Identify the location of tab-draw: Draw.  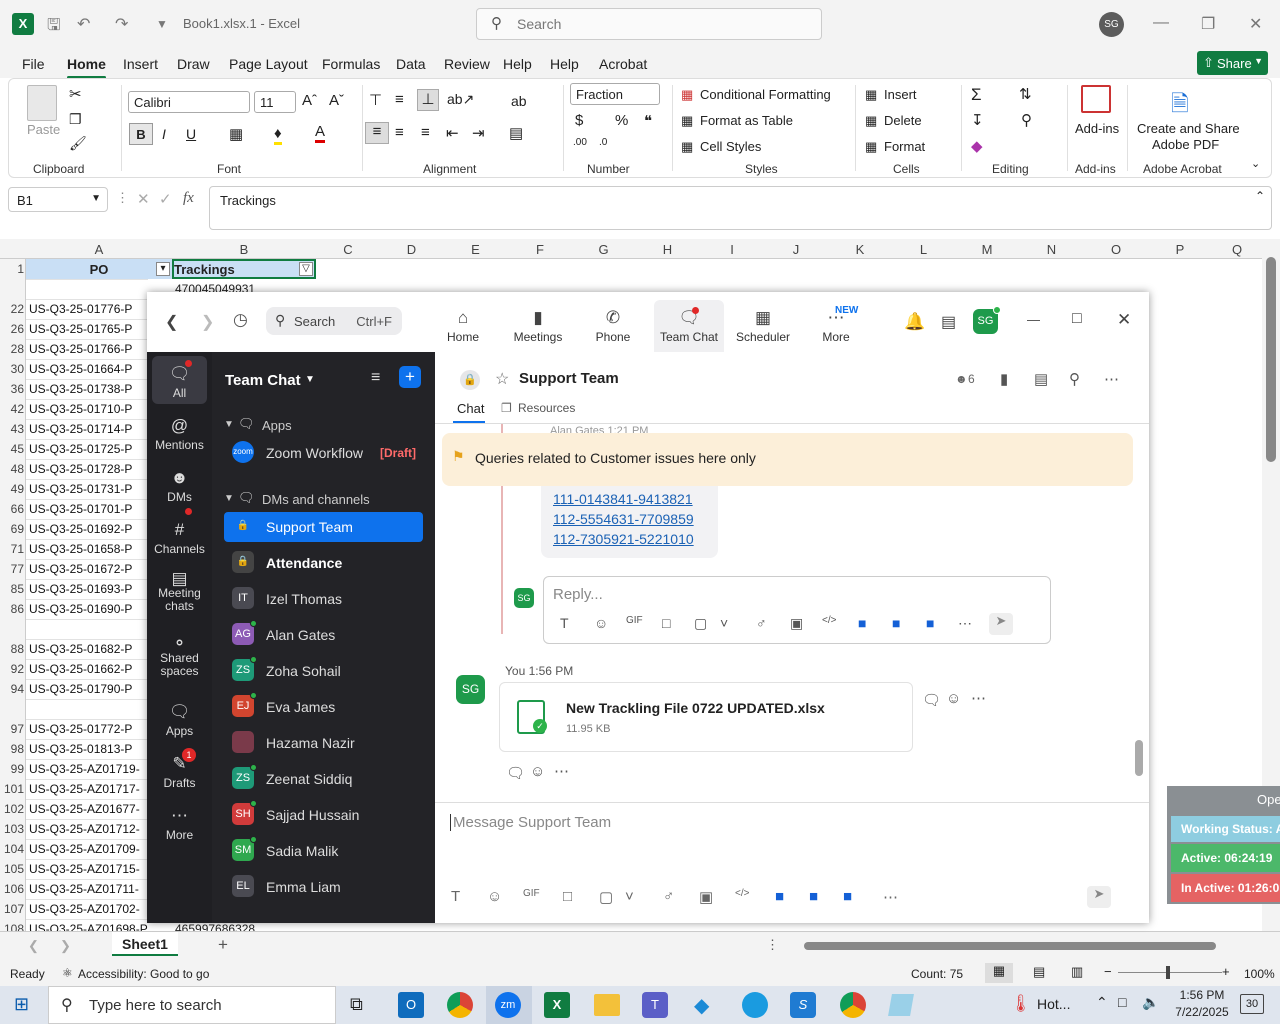
(193, 64).